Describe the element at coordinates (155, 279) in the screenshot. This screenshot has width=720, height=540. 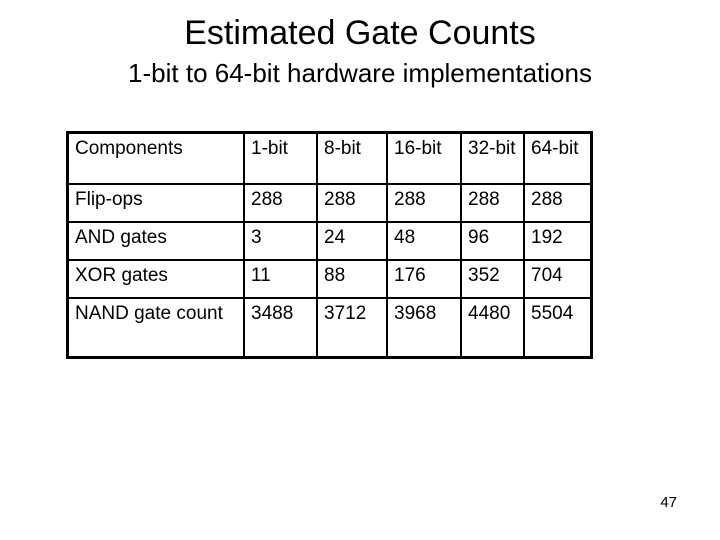
I see `row-label-cell: XOR gates` at that location.